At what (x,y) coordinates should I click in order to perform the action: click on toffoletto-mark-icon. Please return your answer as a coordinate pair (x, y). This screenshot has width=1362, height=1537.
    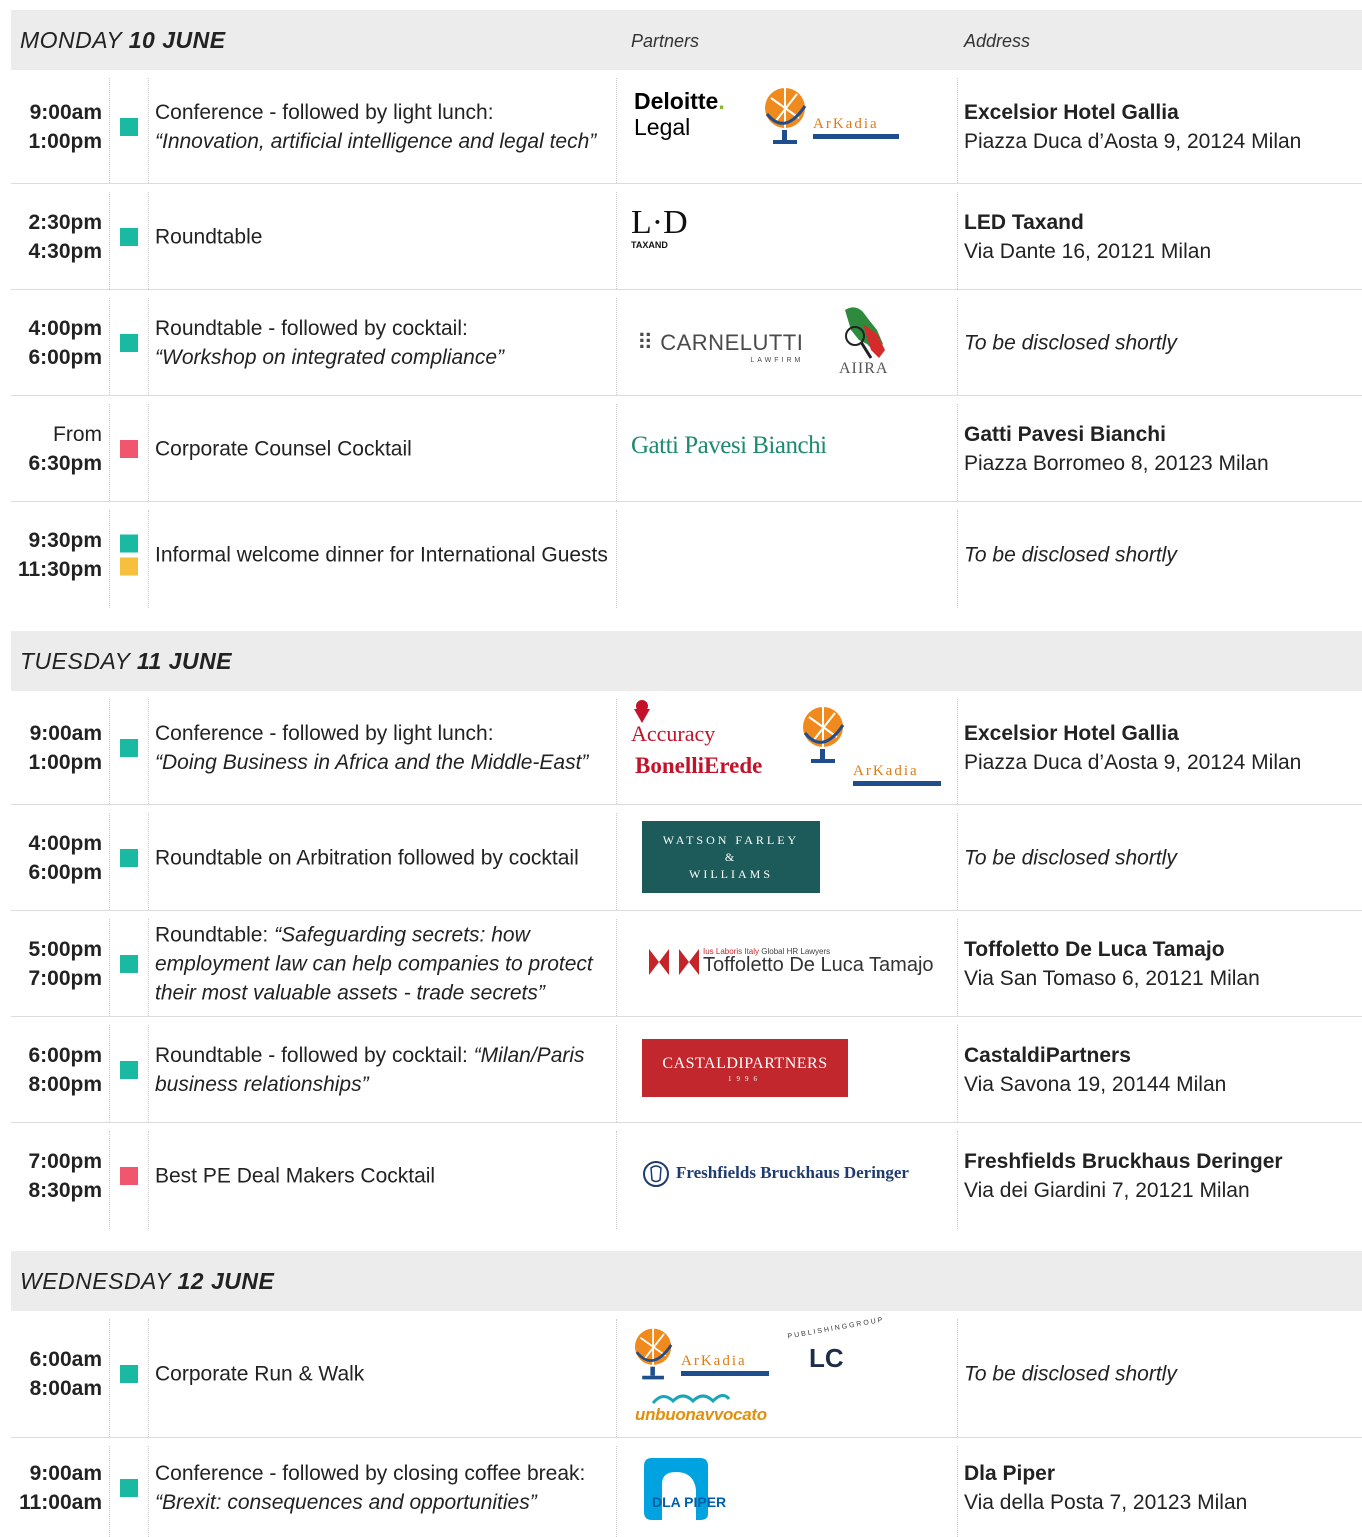
    Looking at the image, I should click on (674, 962).